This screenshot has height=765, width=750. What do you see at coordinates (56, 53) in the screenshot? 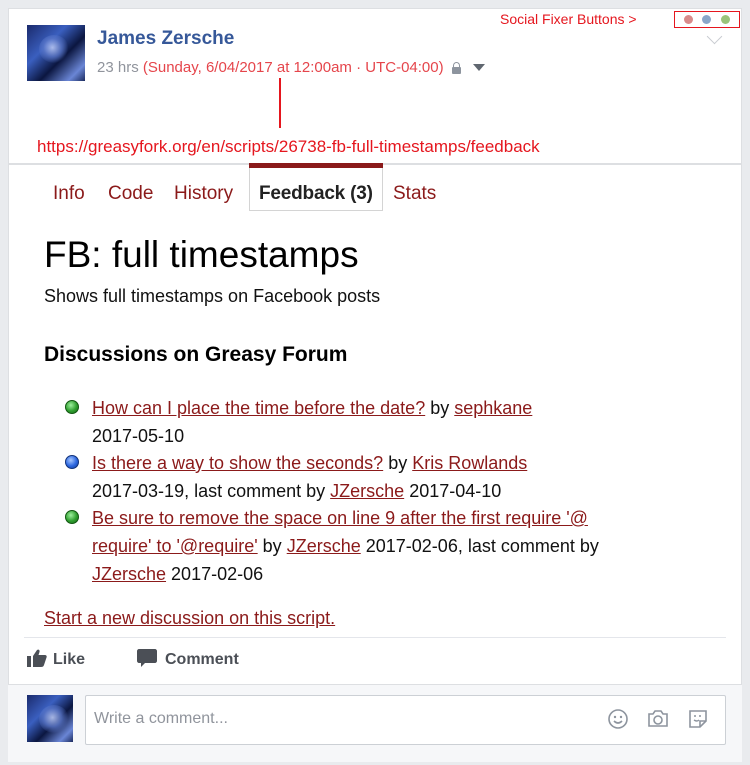
I see `author-avatar` at bounding box center [56, 53].